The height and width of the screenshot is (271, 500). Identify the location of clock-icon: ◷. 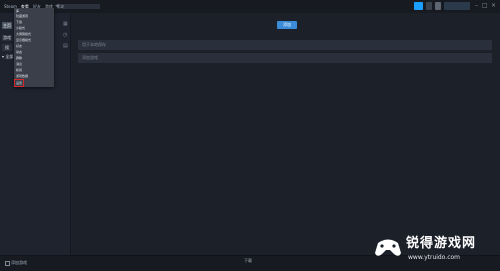
(65, 35).